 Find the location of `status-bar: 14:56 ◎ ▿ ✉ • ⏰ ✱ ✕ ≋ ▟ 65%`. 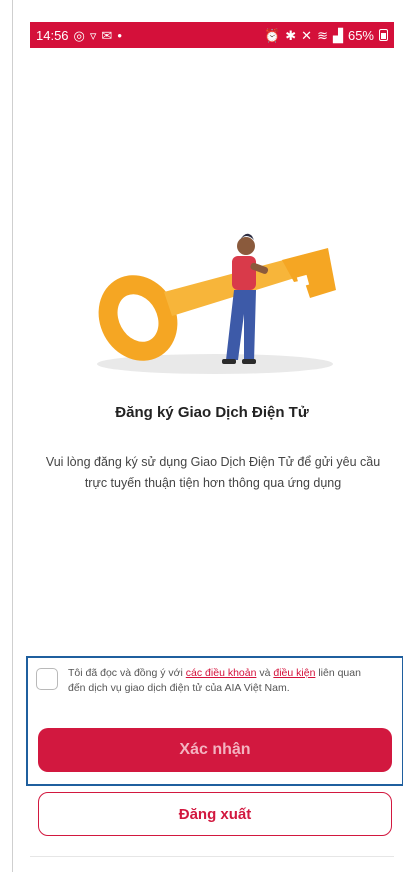

status-bar: 14:56 ◎ ▿ ✉ • ⏰ ✱ ✕ ≋ ▟ 65% is located at coordinates (212, 35).